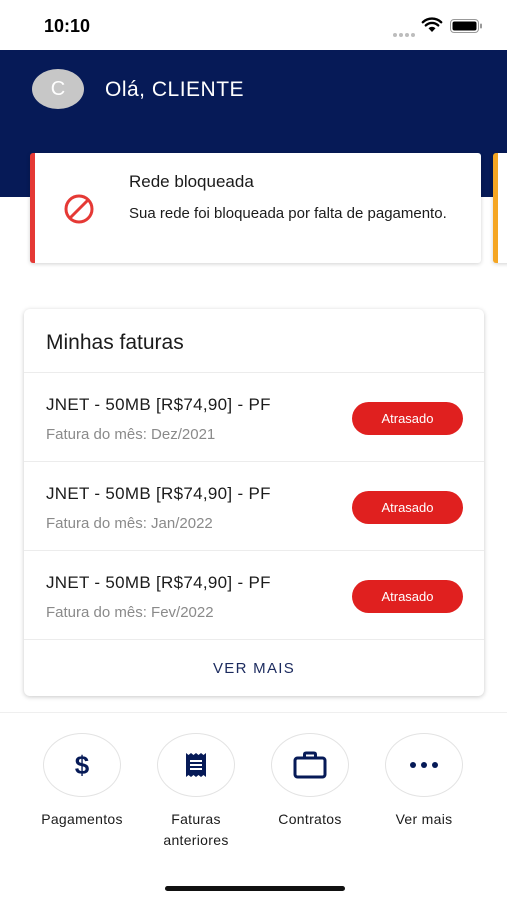  I want to click on invoice-month: Fatura do mês: Fev/2022, so click(130, 612).